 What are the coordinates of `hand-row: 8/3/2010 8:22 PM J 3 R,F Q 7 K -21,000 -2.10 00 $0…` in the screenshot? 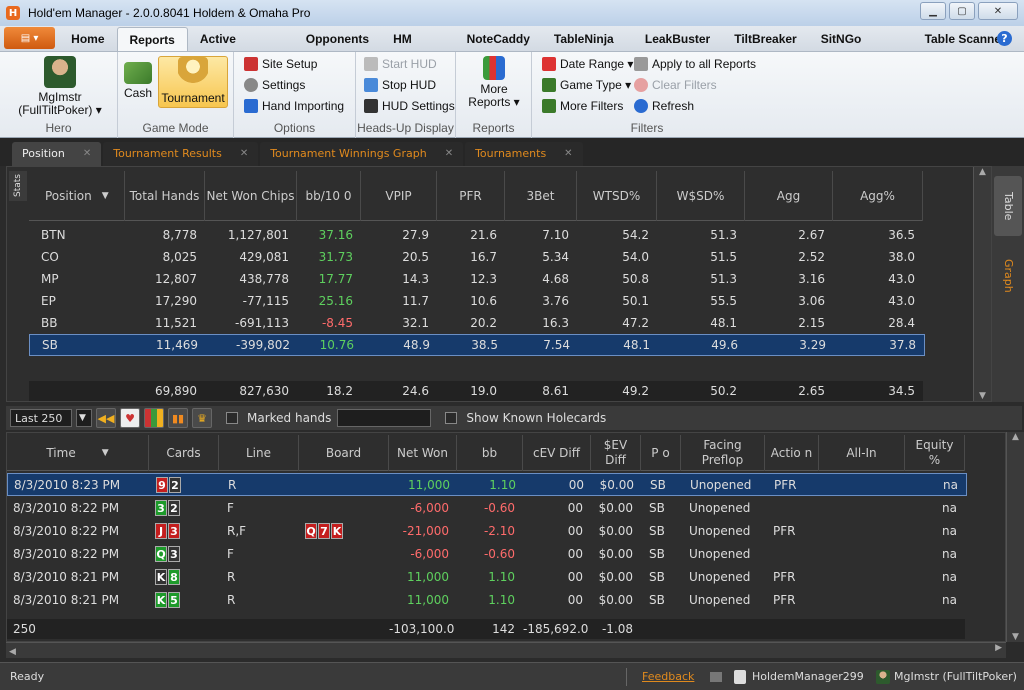 It's located at (486, 530).